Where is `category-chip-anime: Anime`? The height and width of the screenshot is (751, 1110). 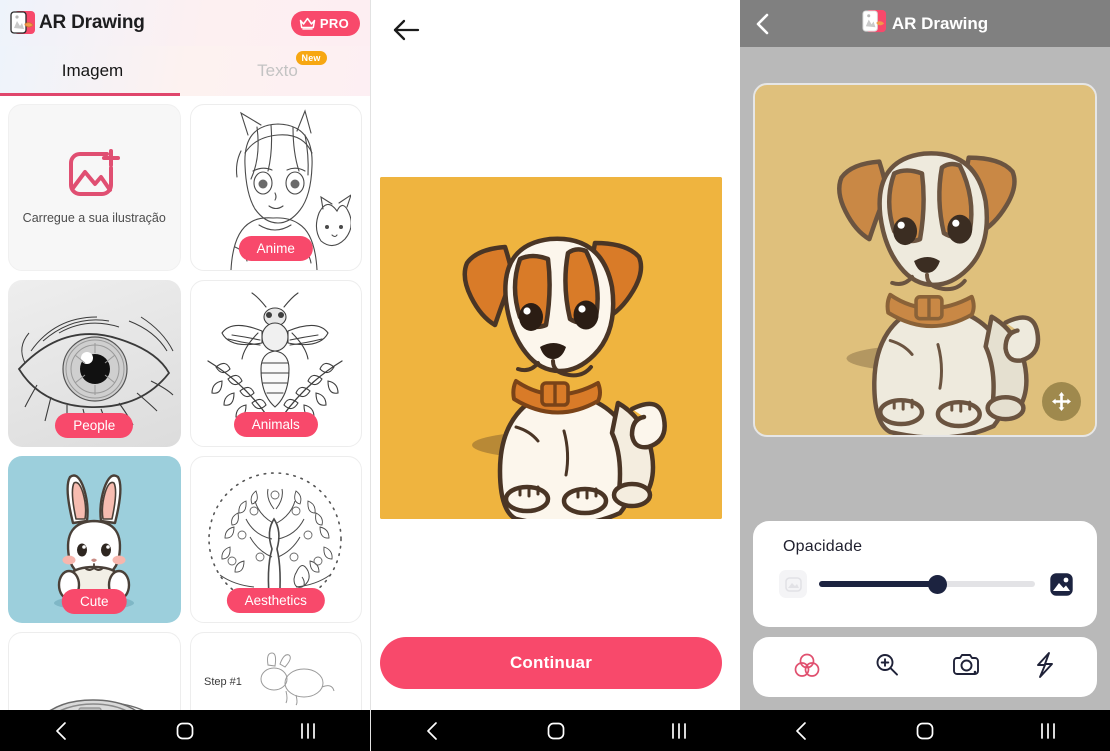
category-chip-anime: Anime is located at coordinates (275, 248).